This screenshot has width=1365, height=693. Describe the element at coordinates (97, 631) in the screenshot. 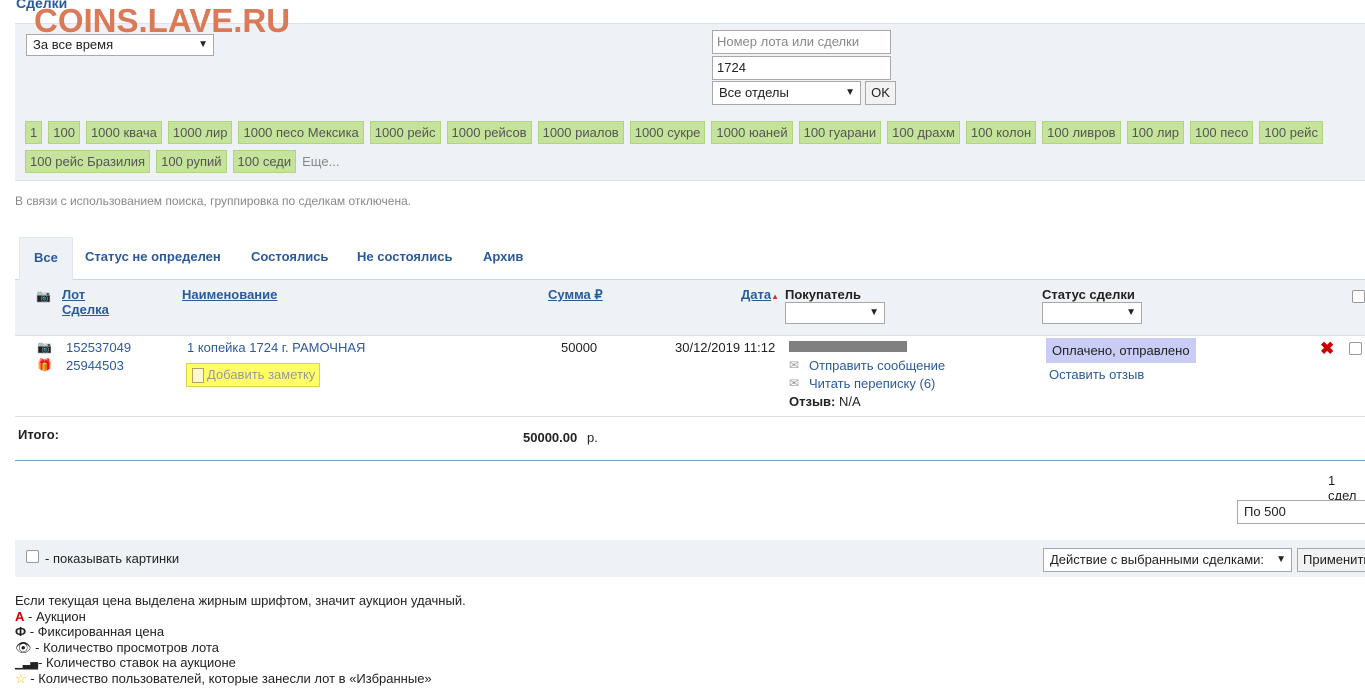

I see `fixed-price-legend-text: - Фиксированная цена` at that location.